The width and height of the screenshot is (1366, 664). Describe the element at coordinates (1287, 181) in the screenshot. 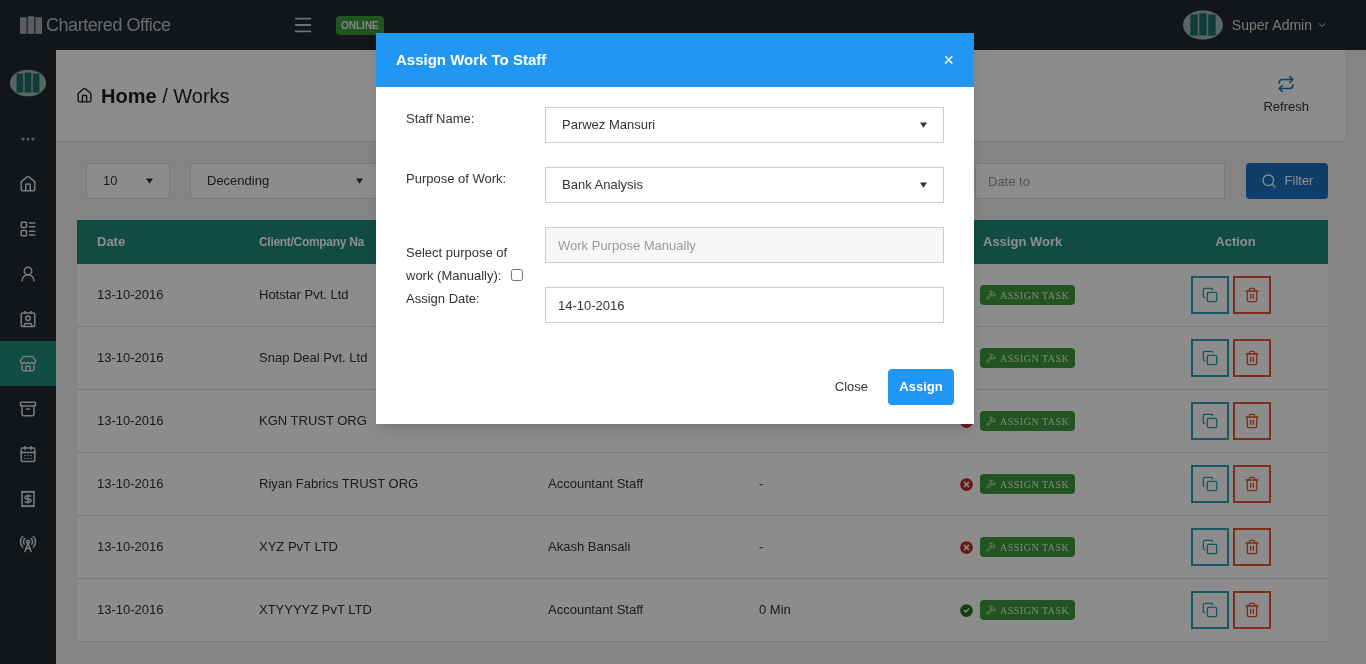

I see `filter-button: Filter` at that location.